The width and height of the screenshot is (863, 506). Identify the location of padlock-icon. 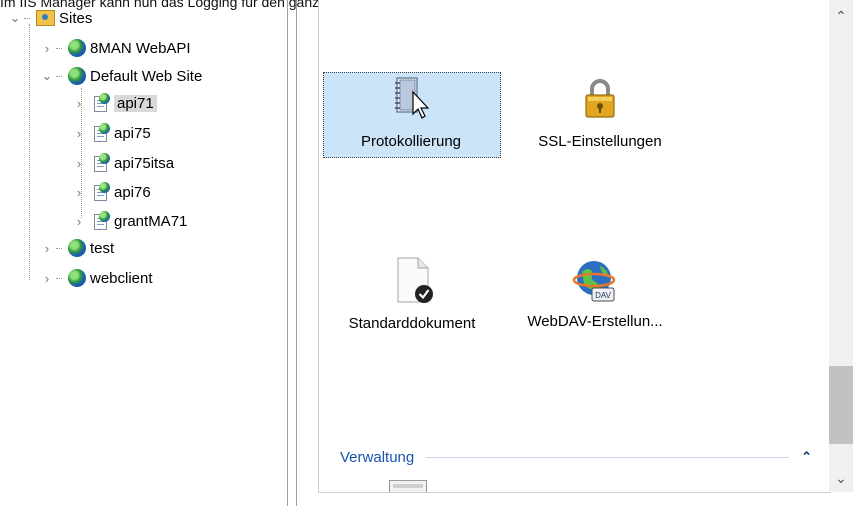
(600, 98).